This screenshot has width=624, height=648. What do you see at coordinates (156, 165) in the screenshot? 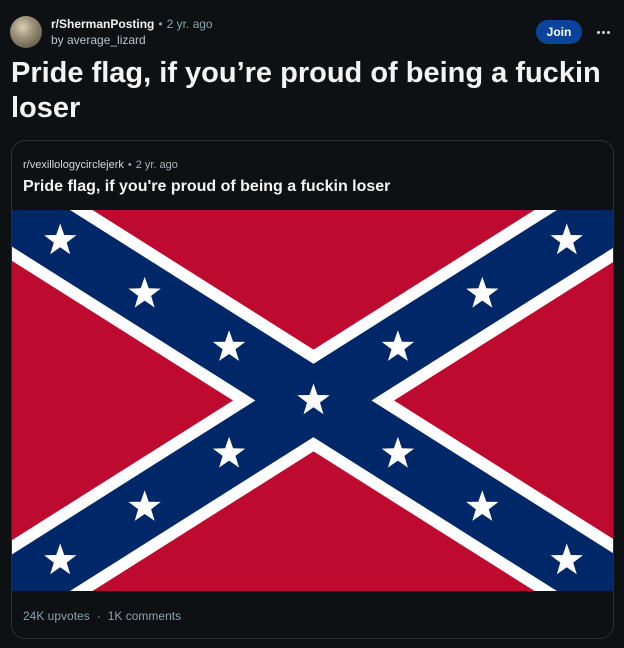
I see `crosspost-time: 2 yr. ago` at bounding box center [156, 165].